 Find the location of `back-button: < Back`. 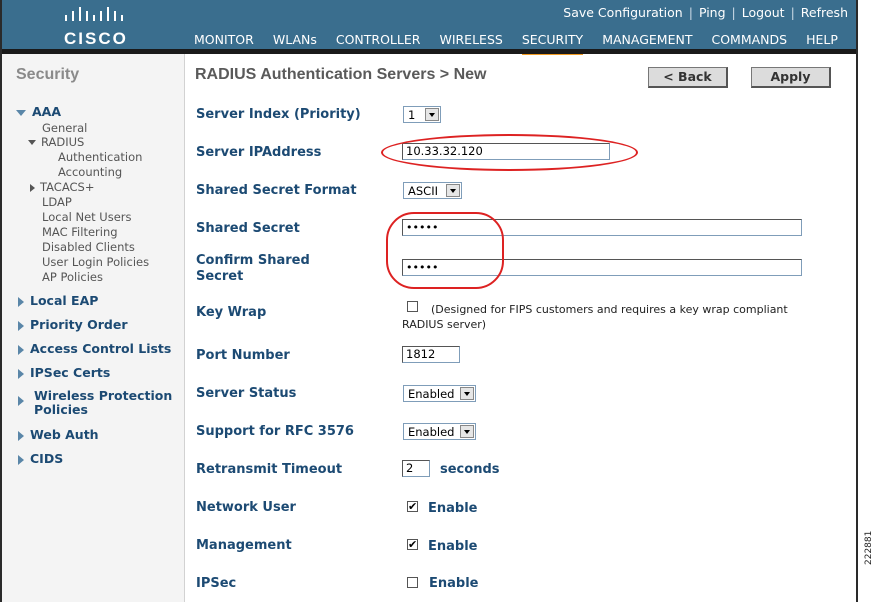

back-button: < Back is located at coordinates (688, 77).